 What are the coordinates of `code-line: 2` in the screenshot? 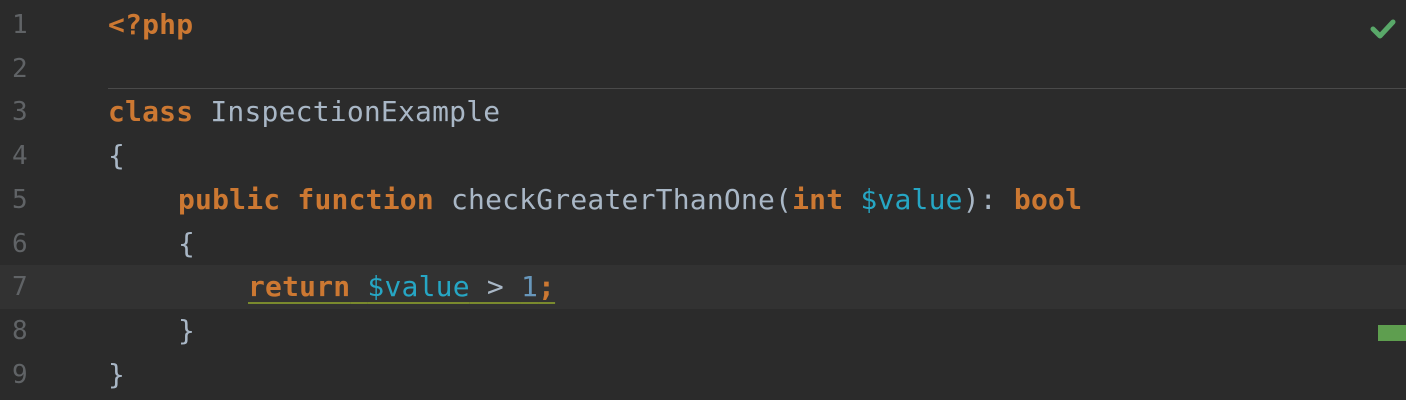 It's located at (703, 69).